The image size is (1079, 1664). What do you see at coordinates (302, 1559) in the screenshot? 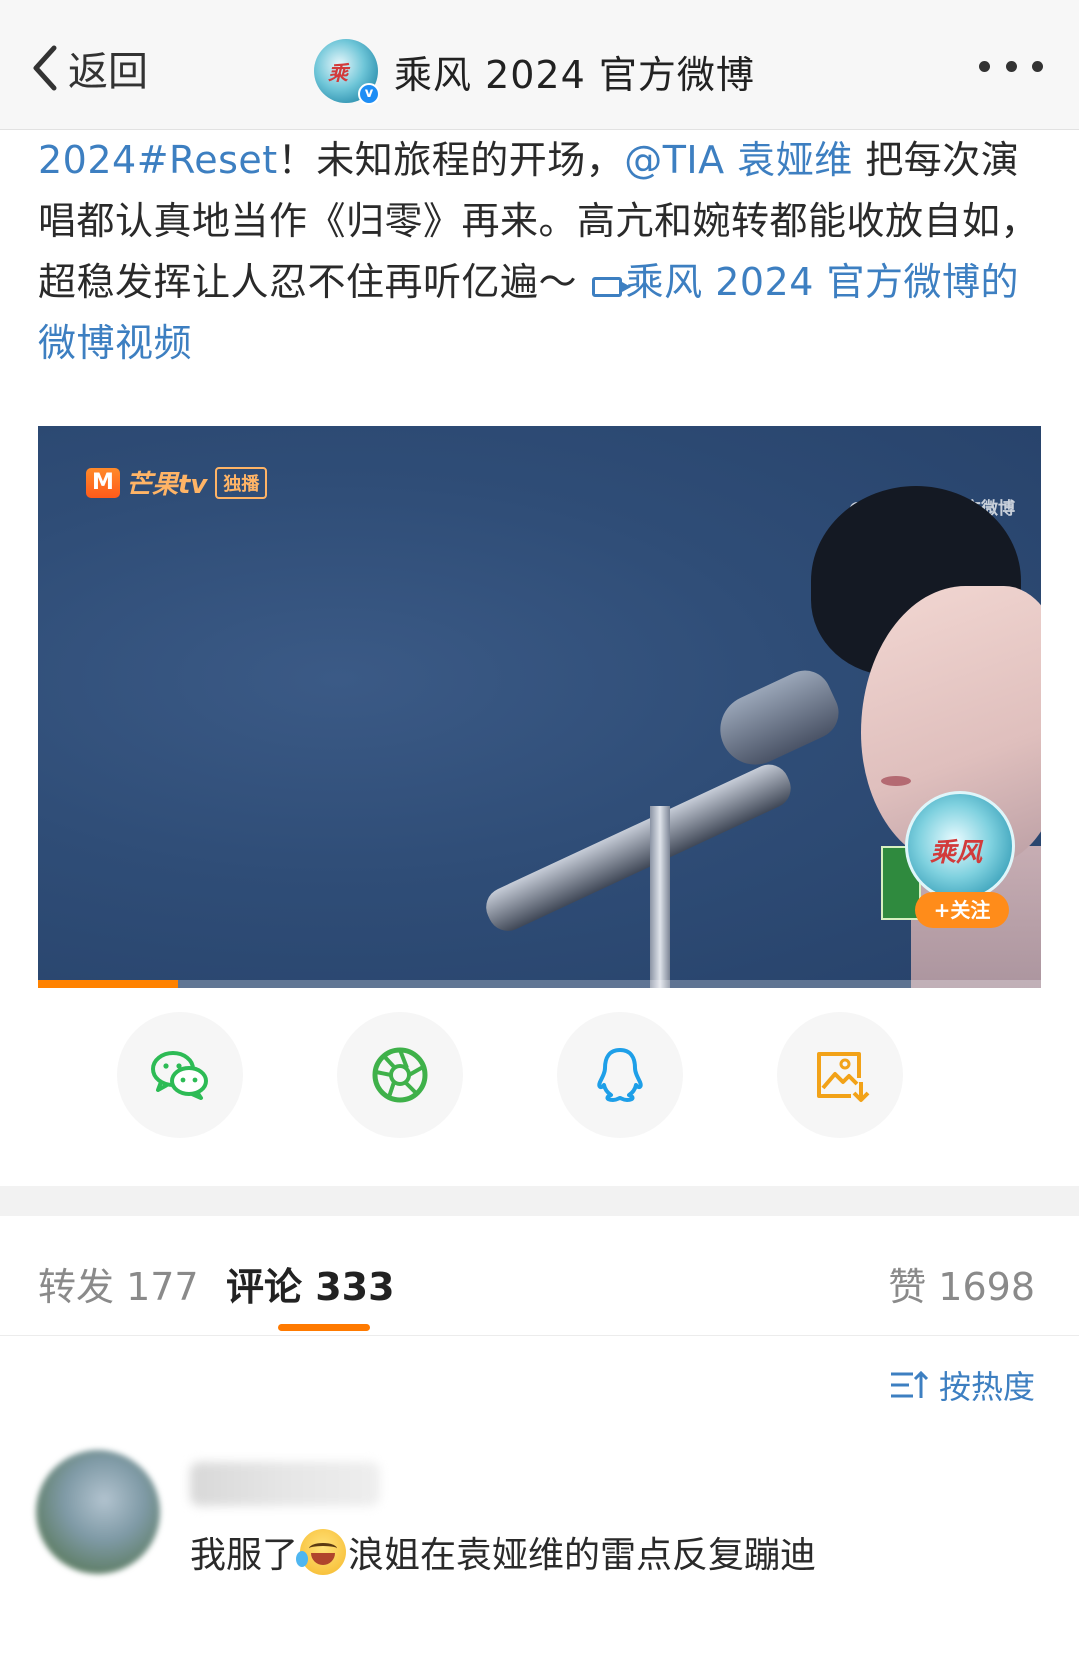
I see `tear-drop` at bounding box center [302, 1559].